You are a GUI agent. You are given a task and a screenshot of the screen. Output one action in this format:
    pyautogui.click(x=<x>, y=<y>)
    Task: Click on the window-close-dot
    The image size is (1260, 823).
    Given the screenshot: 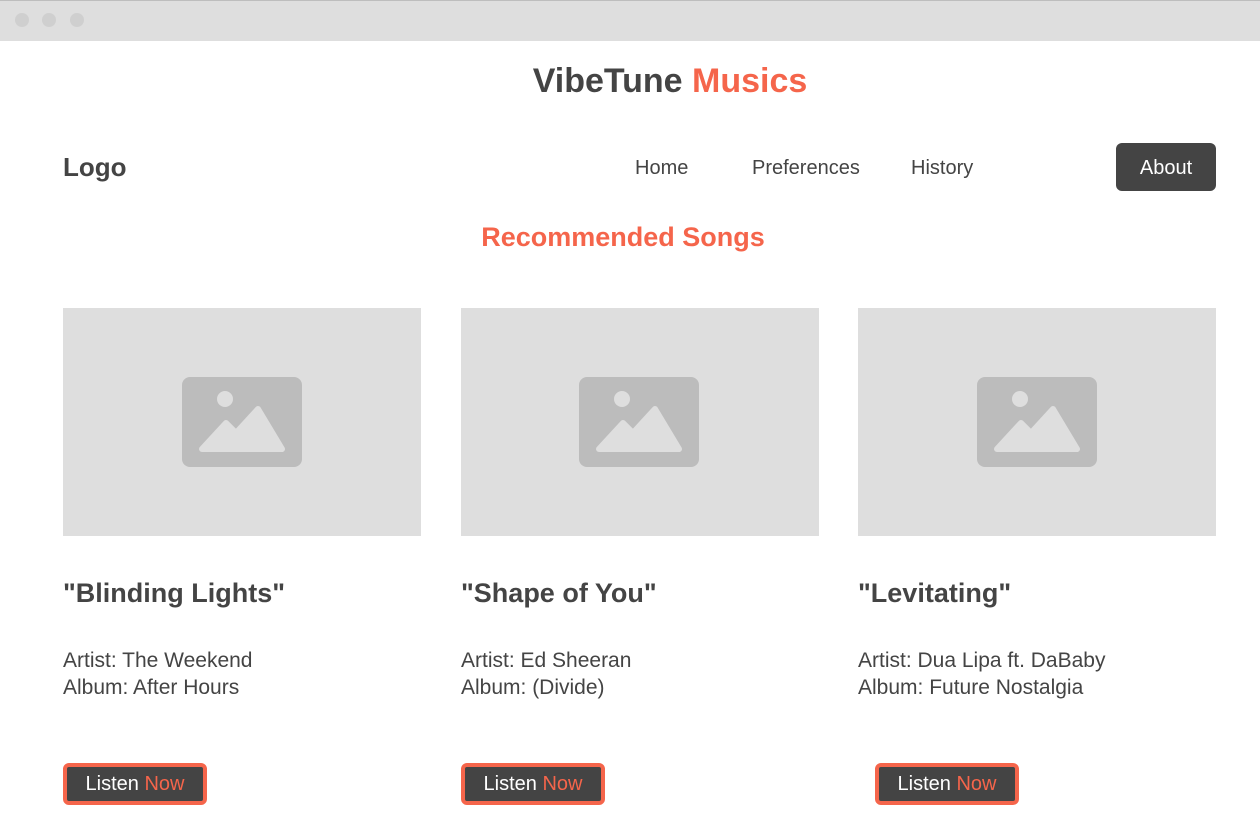 What is the action you would take?
    pyautogui.click(x=22, y=20)
    